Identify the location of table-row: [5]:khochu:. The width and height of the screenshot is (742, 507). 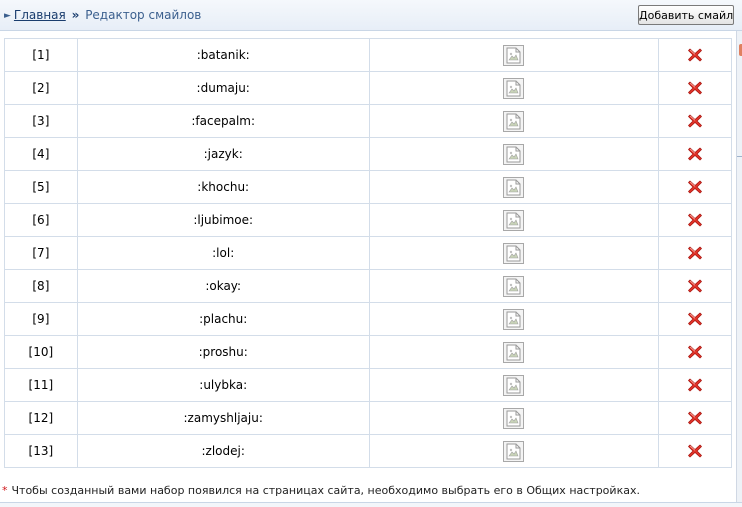
(368, 187).